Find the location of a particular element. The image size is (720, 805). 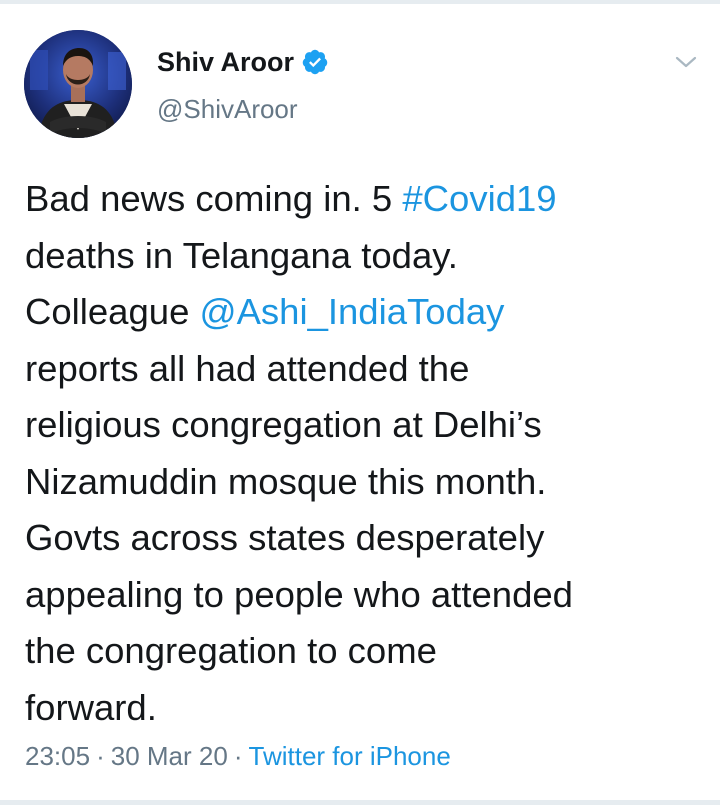

author-display-name: Shiv Aroor is located at coordinates (225, 62).